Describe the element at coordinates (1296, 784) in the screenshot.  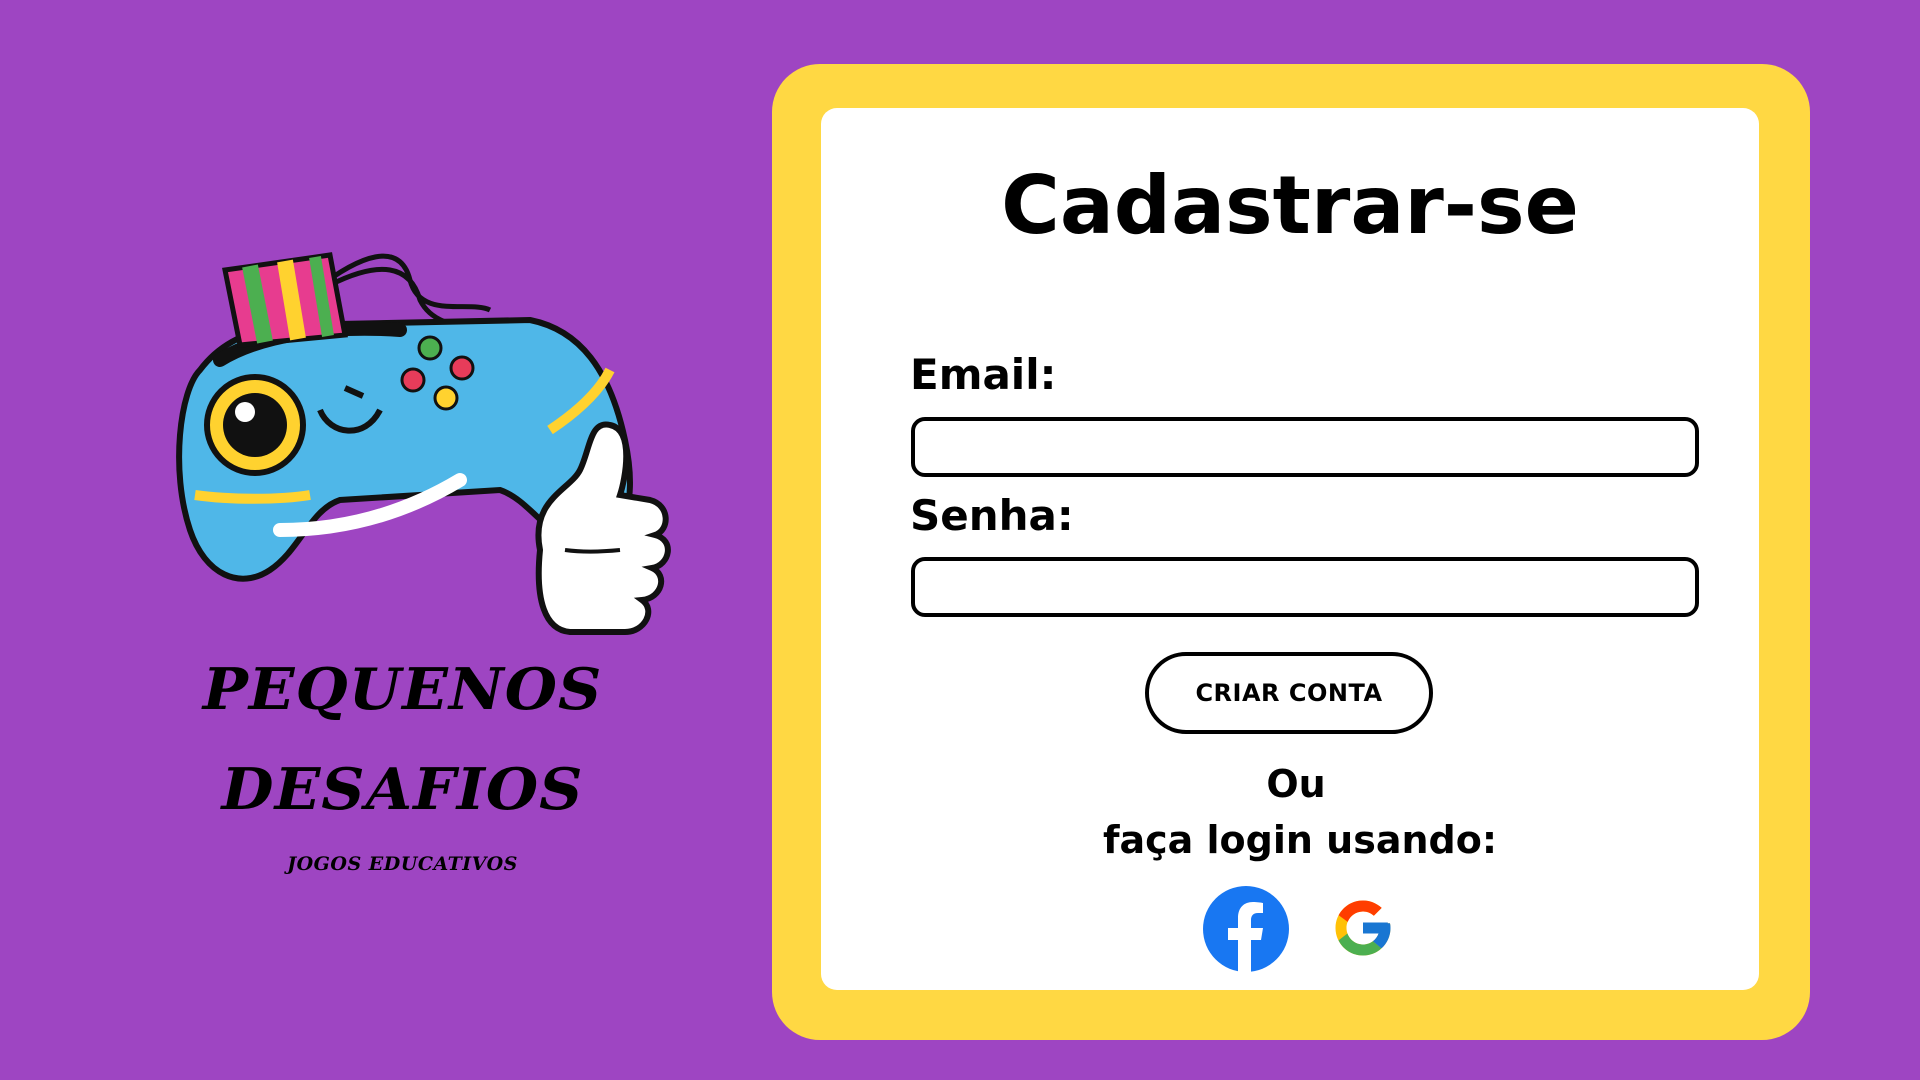
I see `or-text: Ou` at that location.